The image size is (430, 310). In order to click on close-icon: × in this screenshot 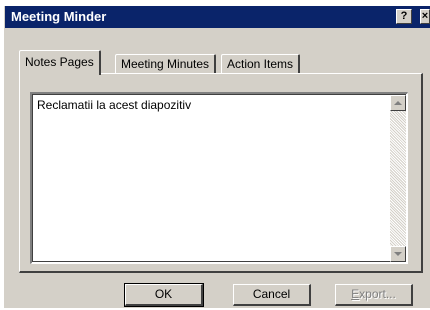, I will do `click(425, 16)`.